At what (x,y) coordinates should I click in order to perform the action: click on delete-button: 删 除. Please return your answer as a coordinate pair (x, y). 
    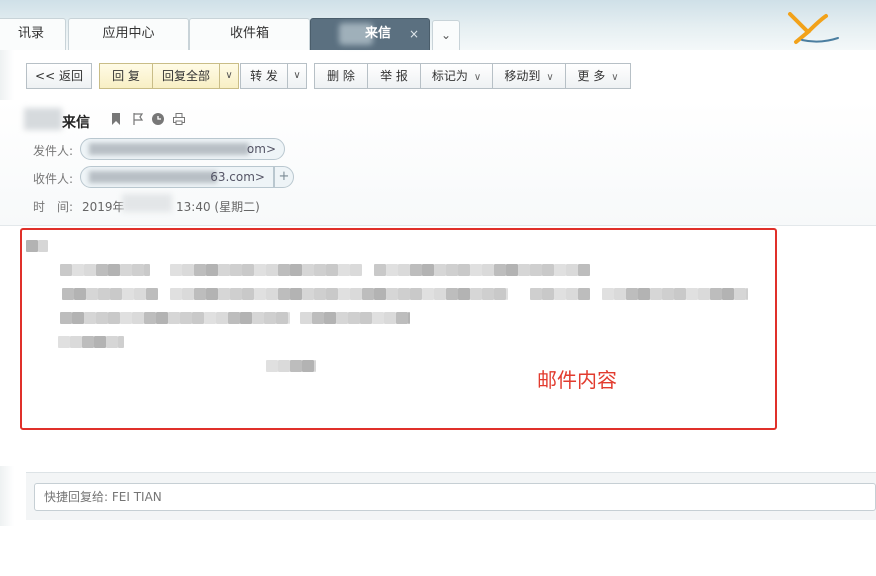
    Looking at the image, I should click on (341, 76).